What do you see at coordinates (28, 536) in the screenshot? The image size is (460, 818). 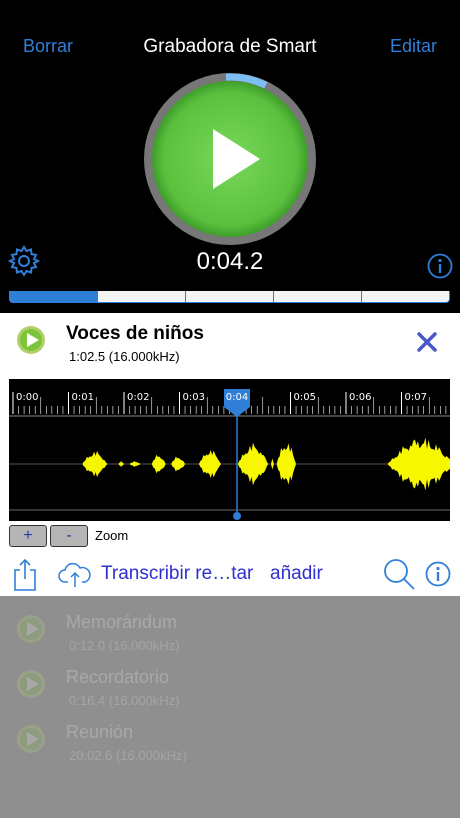 I see `zoom-in-button: +` at bounding box center [28, 536].